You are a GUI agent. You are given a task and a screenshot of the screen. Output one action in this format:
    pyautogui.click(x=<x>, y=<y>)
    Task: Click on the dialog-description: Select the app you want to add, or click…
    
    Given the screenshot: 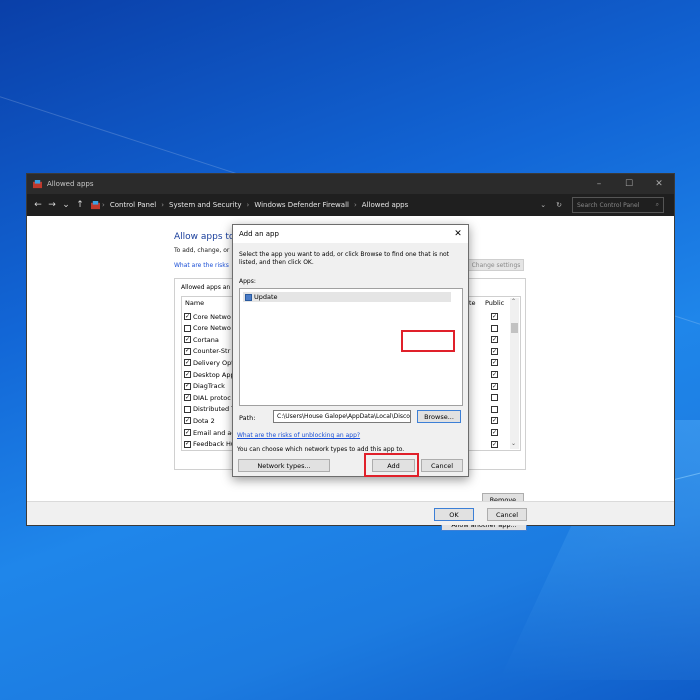 What is the action you would take?
    pyautogui.click(x=344, y=258)
    